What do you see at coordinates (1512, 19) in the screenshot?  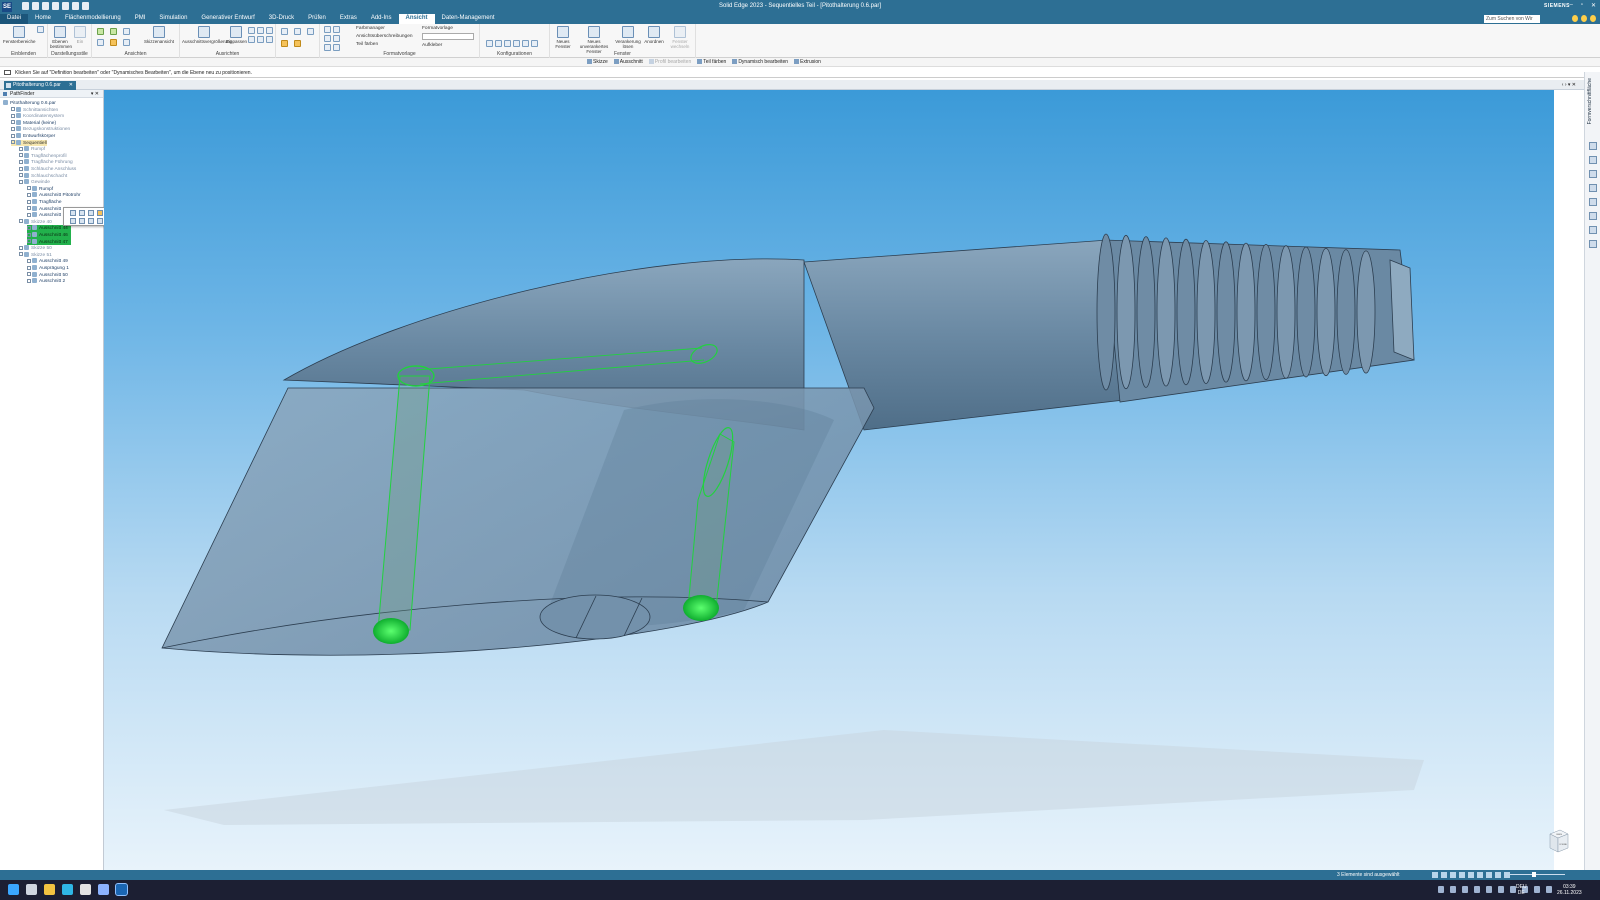 I see `command-search-input: Zum Suchen von Wir` at bounding box center [1512, 19].